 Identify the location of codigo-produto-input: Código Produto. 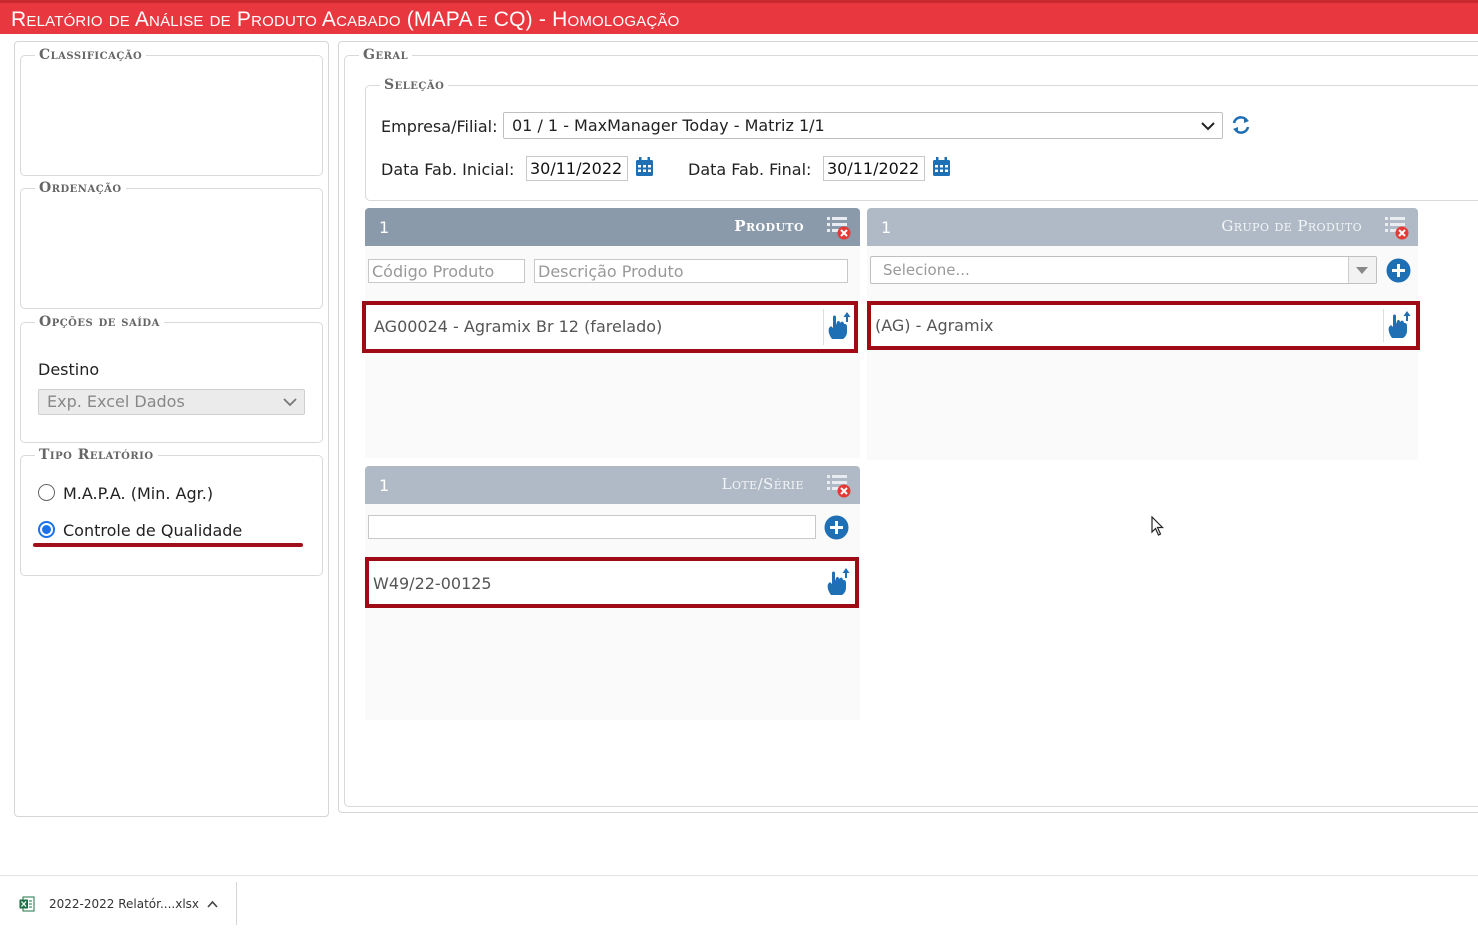
(446, 271).